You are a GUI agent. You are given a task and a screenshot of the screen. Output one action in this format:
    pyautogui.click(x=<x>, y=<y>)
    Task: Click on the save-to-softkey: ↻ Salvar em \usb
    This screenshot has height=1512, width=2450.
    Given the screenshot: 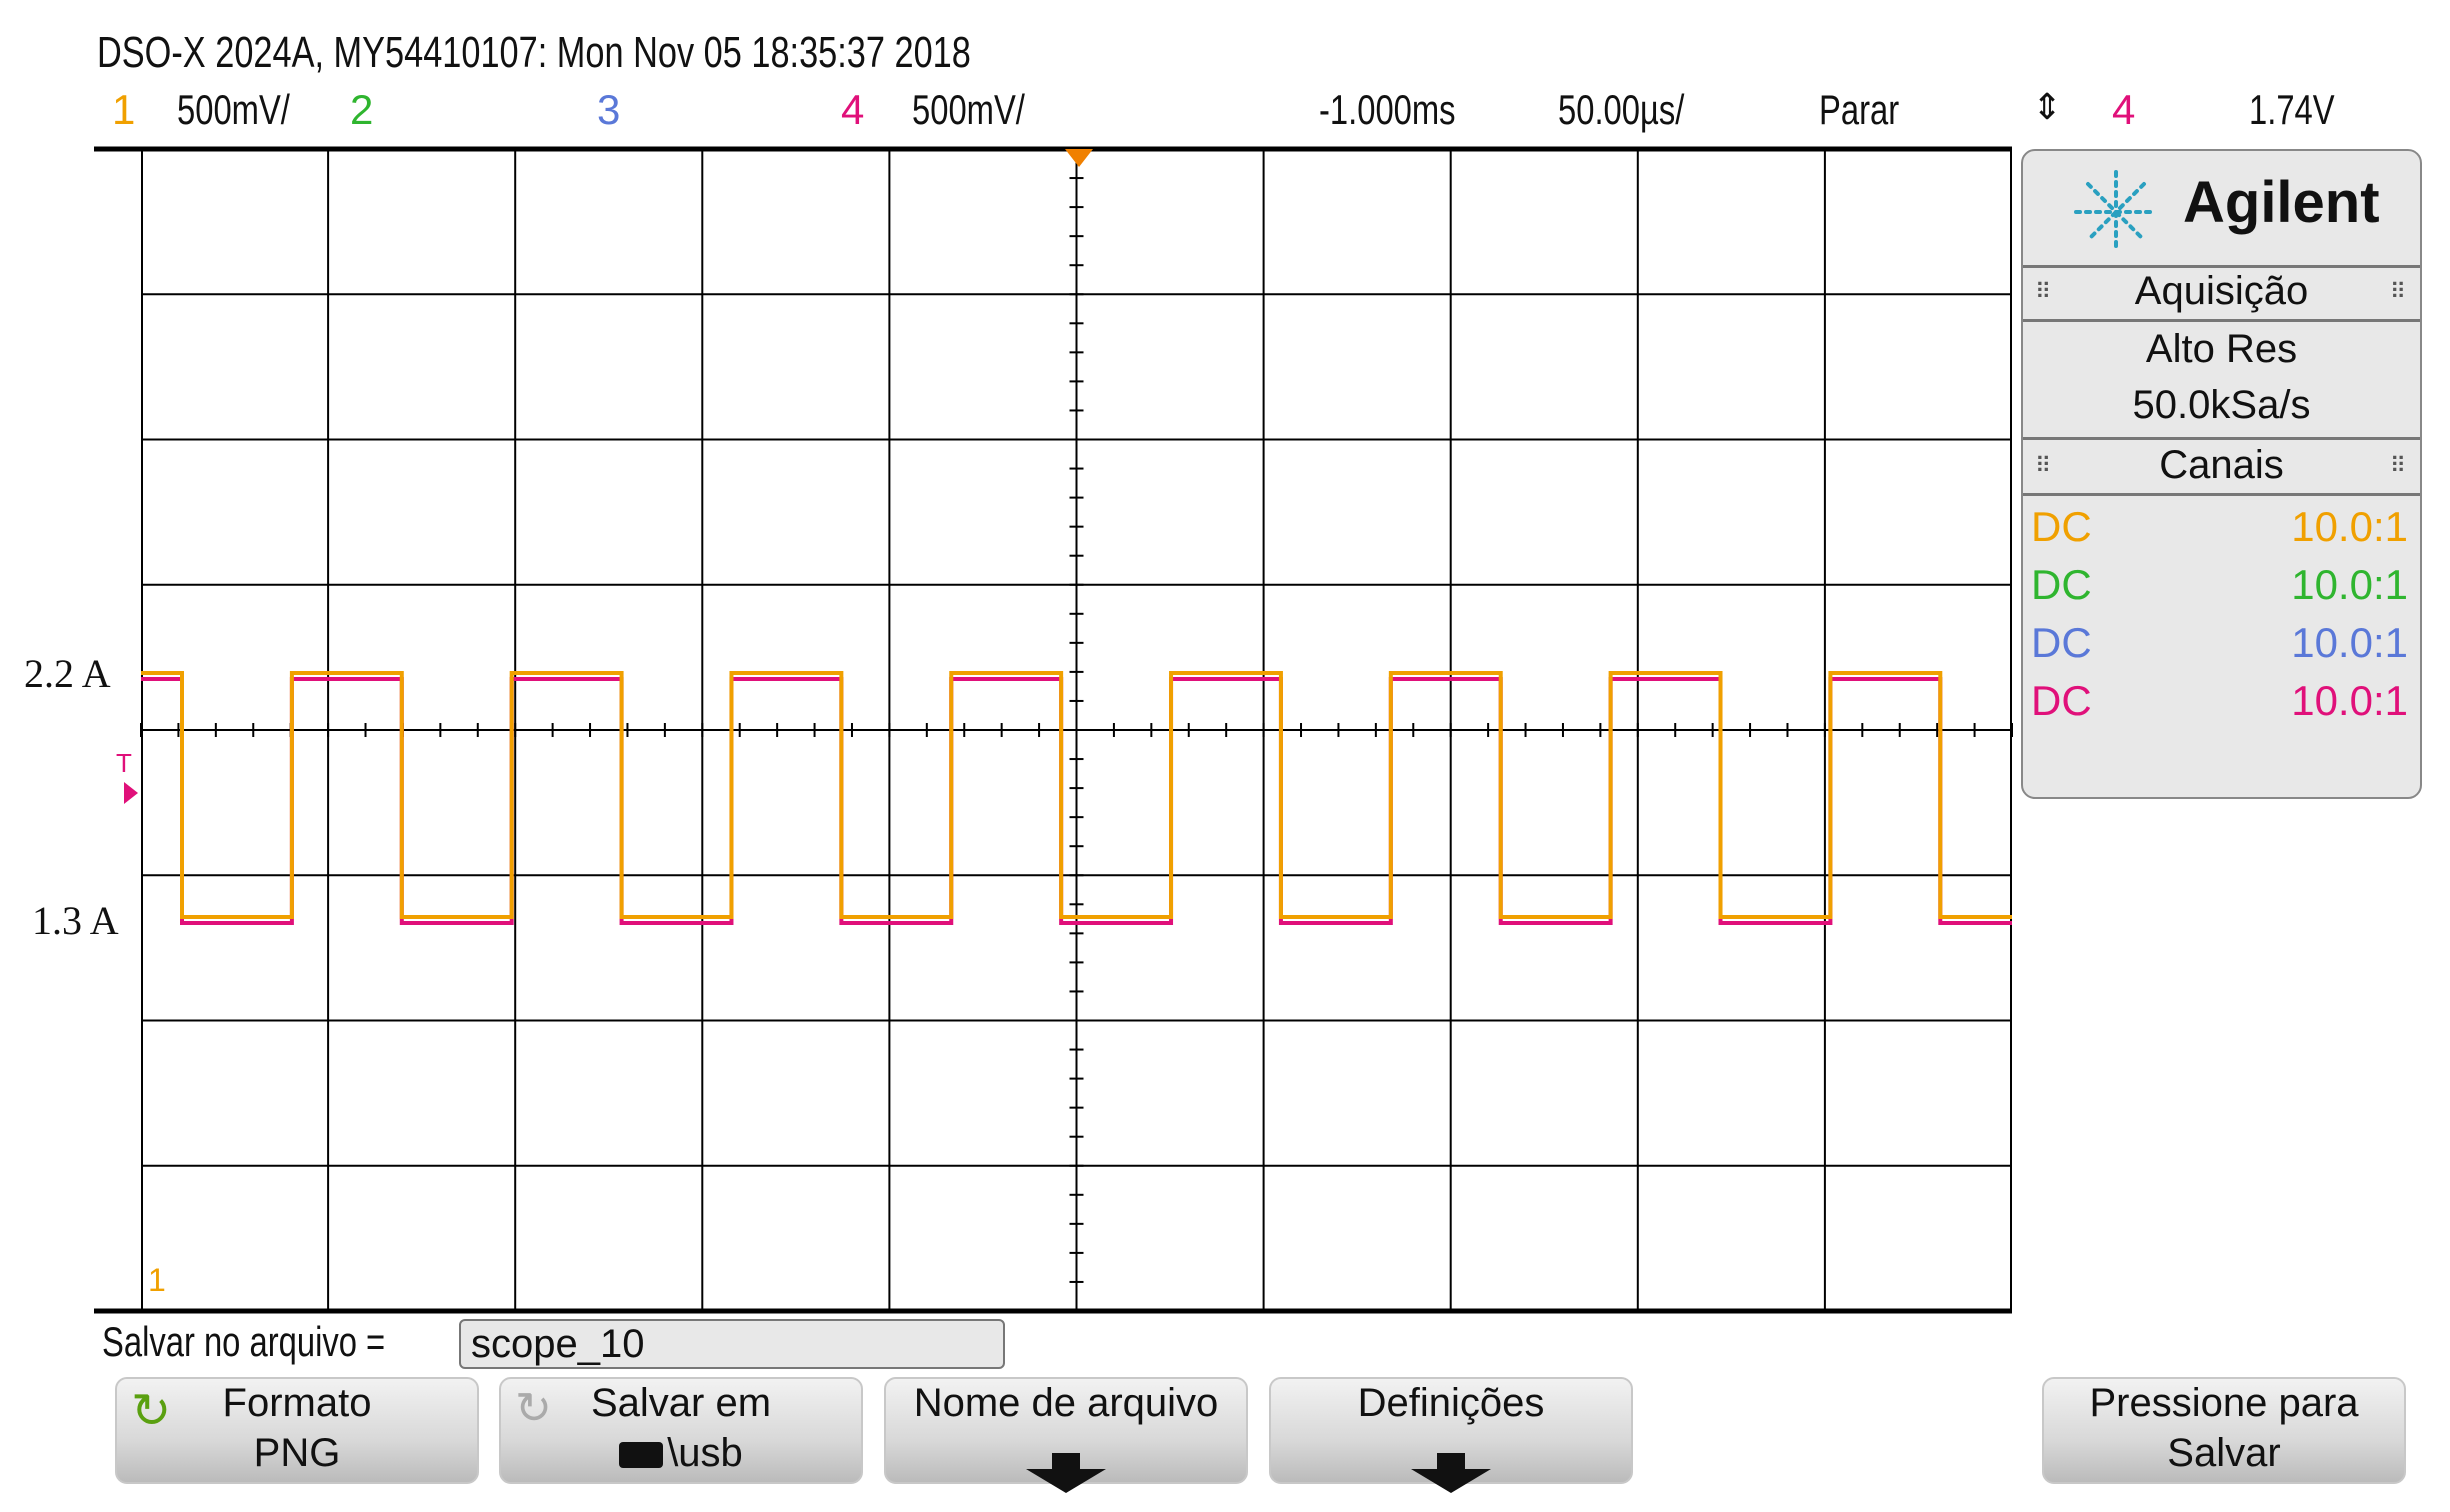 What is the action you would take?
    pyautogui.click(x=681, y=1430)
    